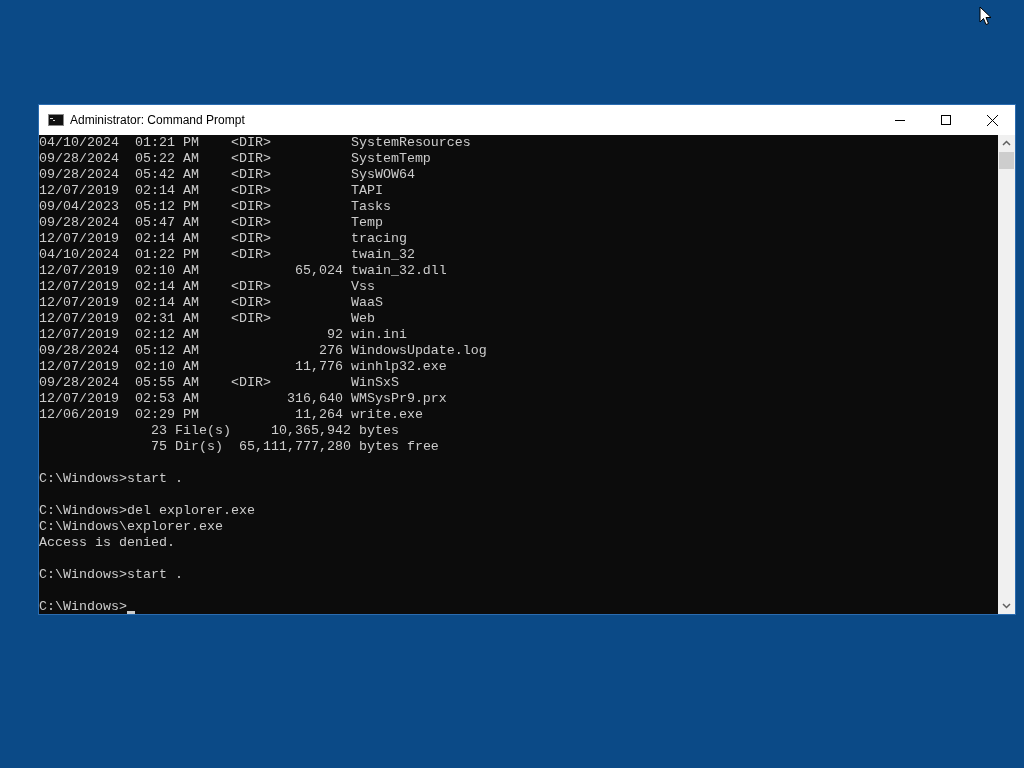 This screenshot has width=1024, height=768. What do you see at coordinates (985, 16) in the screenshot?
I see `mouse-pointer-icon` at bounding box center [985, 16].